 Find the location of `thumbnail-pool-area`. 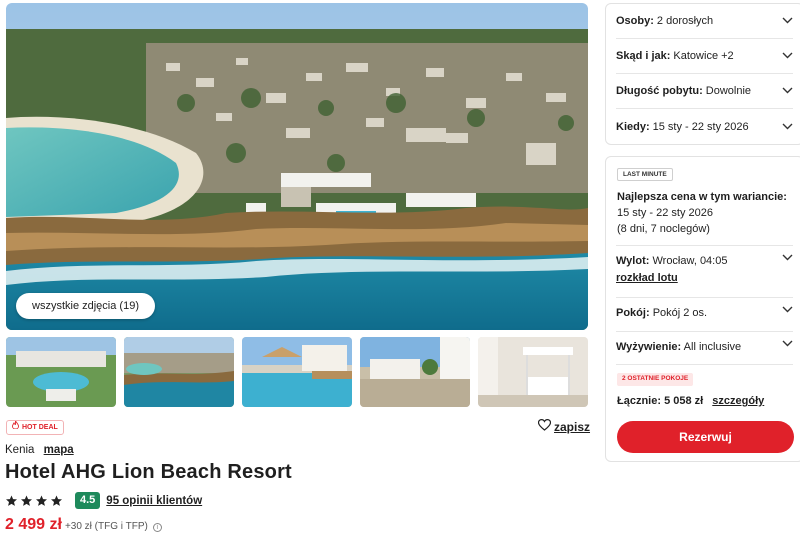

thumbnail-pool-area is located at coordinates (61, 372).